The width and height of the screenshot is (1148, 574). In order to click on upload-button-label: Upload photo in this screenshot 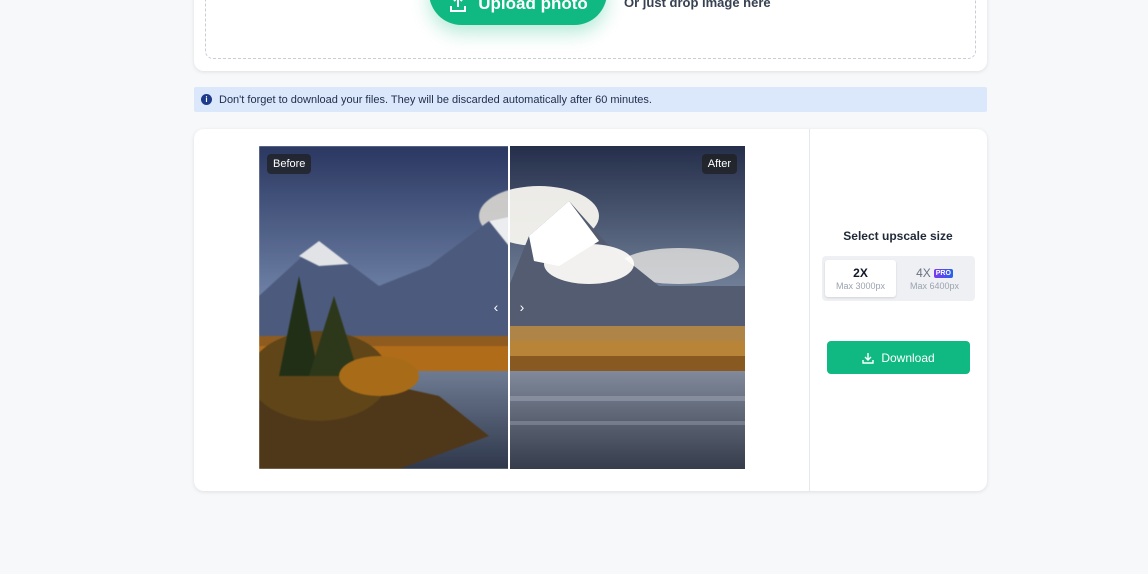, I will do `click(533, 6)`.